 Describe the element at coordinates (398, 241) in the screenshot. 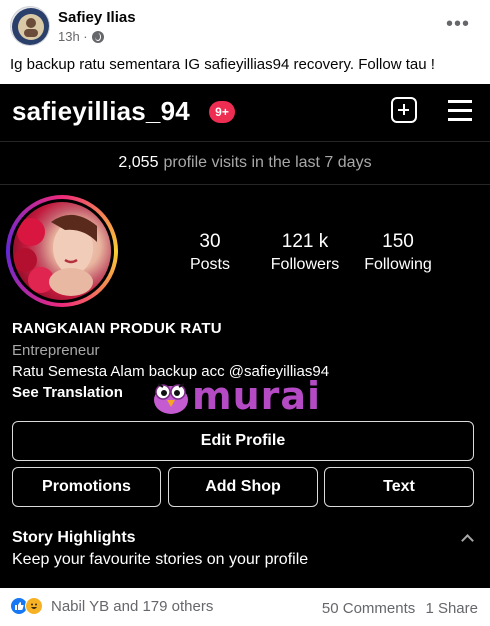

I see `stat-following-count: 150` at that location.